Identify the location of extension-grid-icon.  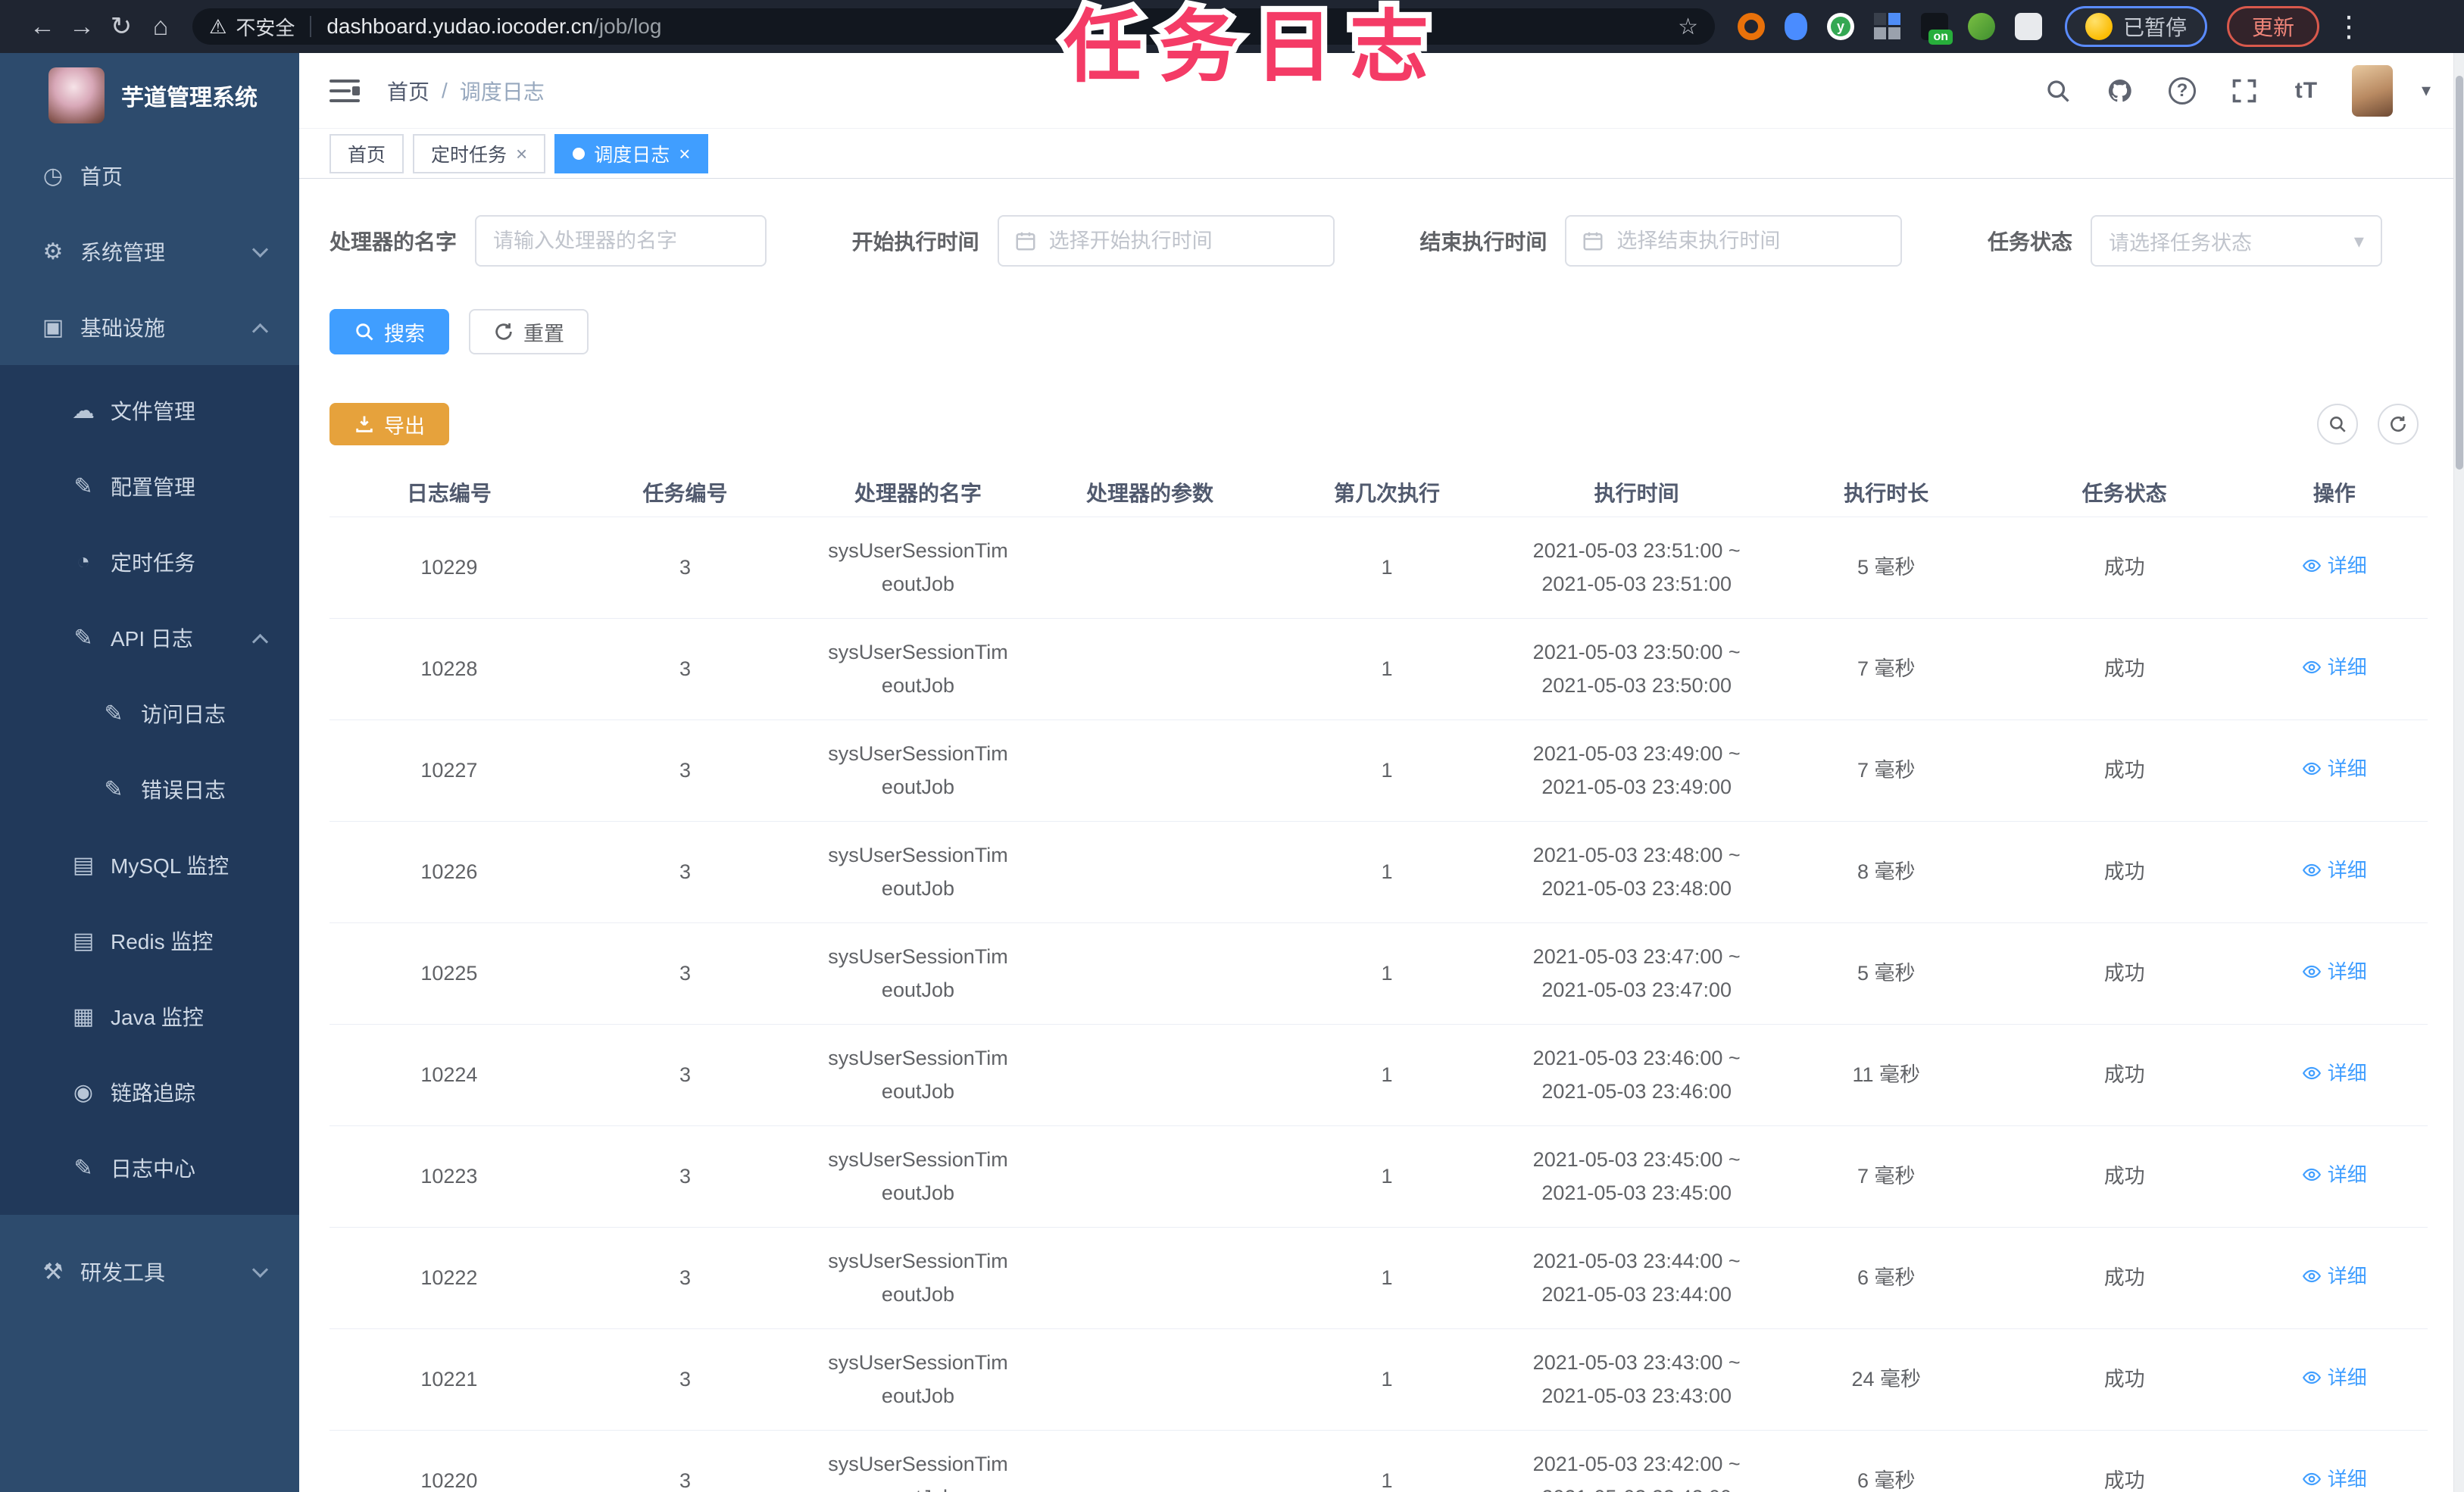
(1887, 27).